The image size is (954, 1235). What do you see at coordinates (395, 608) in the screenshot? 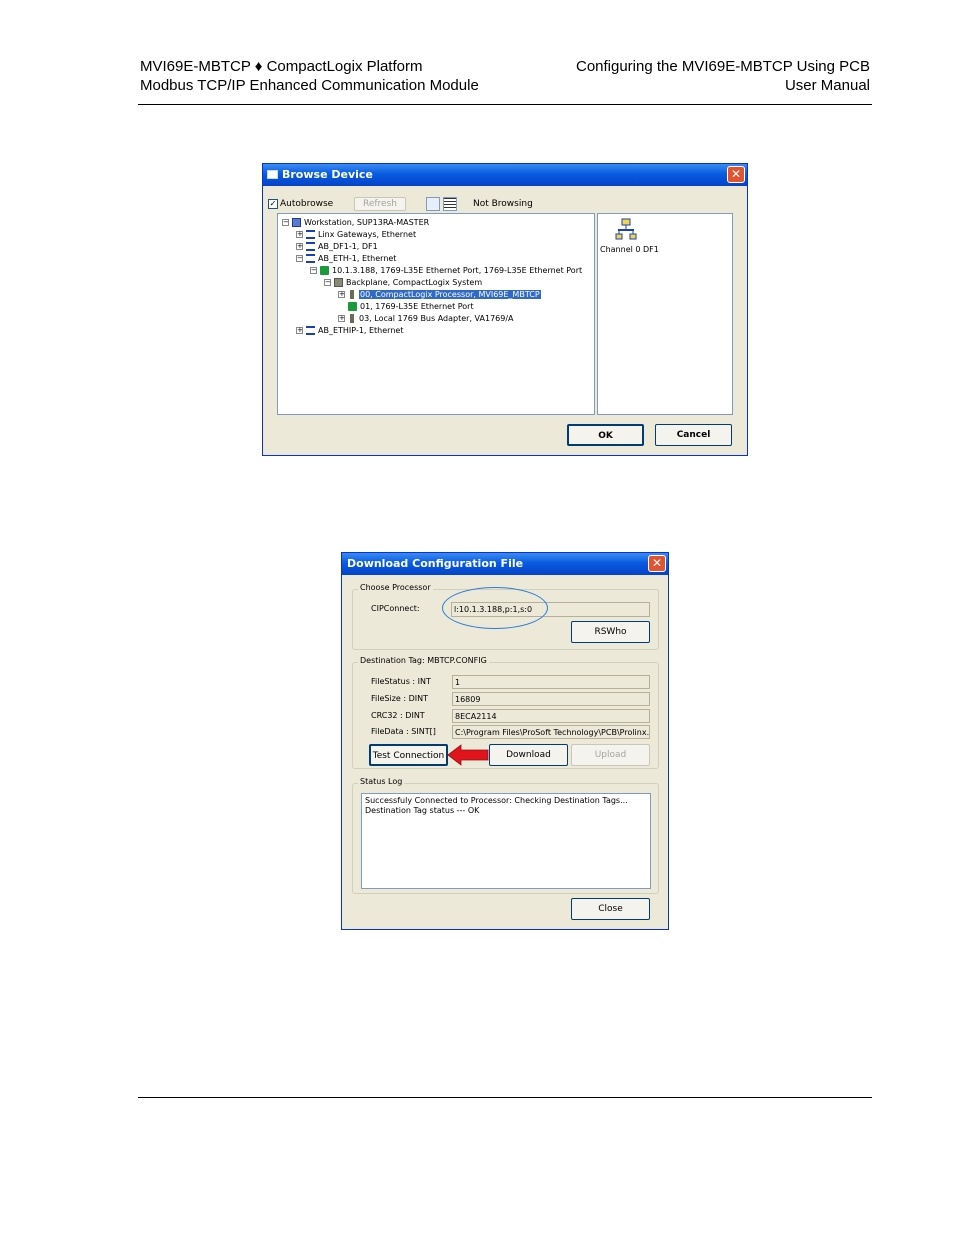
I see `cipconnect-label: CIPConnect:` at bounding box center [395, 608].